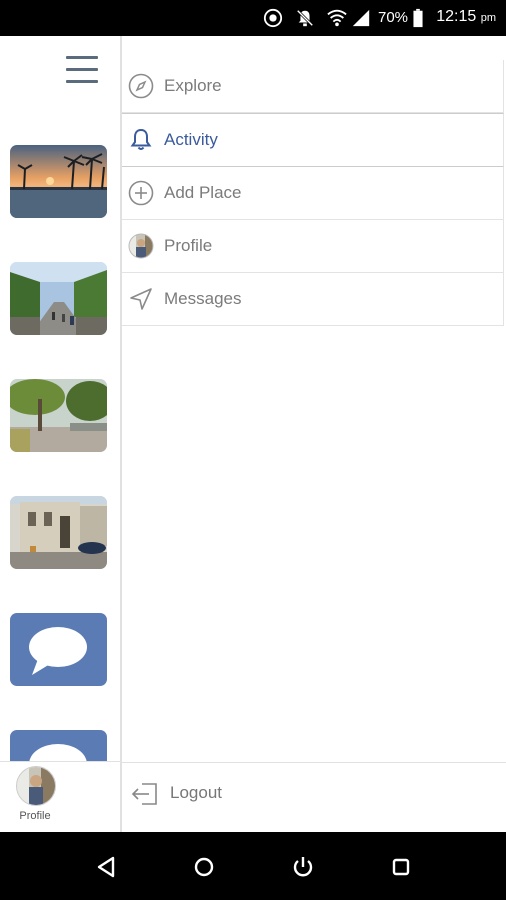  Describe the element at coordinates (36, 786) in the screenshot. I see `avatar` at that location.